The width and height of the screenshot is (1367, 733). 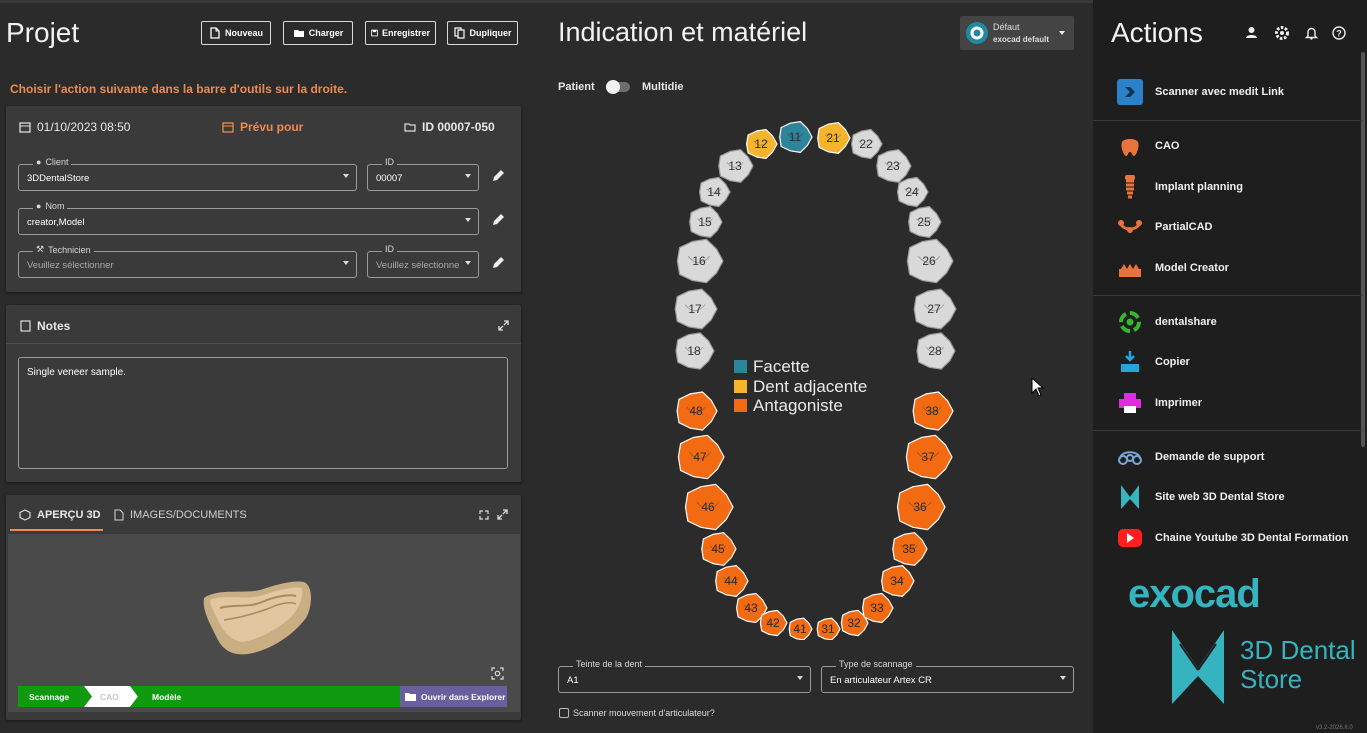 I want to click on 3d-dental-store-logo-text: 3D Dental Store, so click(x=1298, y=665).